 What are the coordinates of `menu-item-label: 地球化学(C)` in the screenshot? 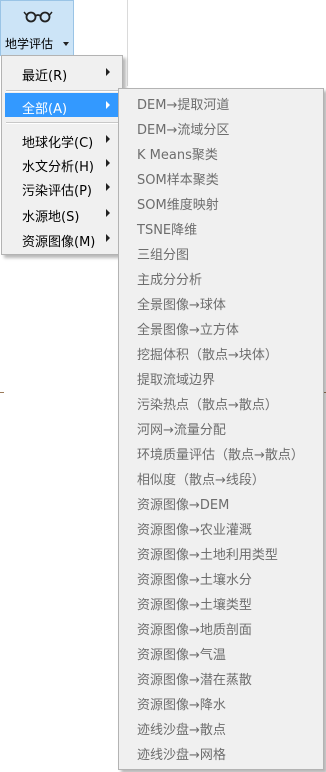 It's located at (58, 143).